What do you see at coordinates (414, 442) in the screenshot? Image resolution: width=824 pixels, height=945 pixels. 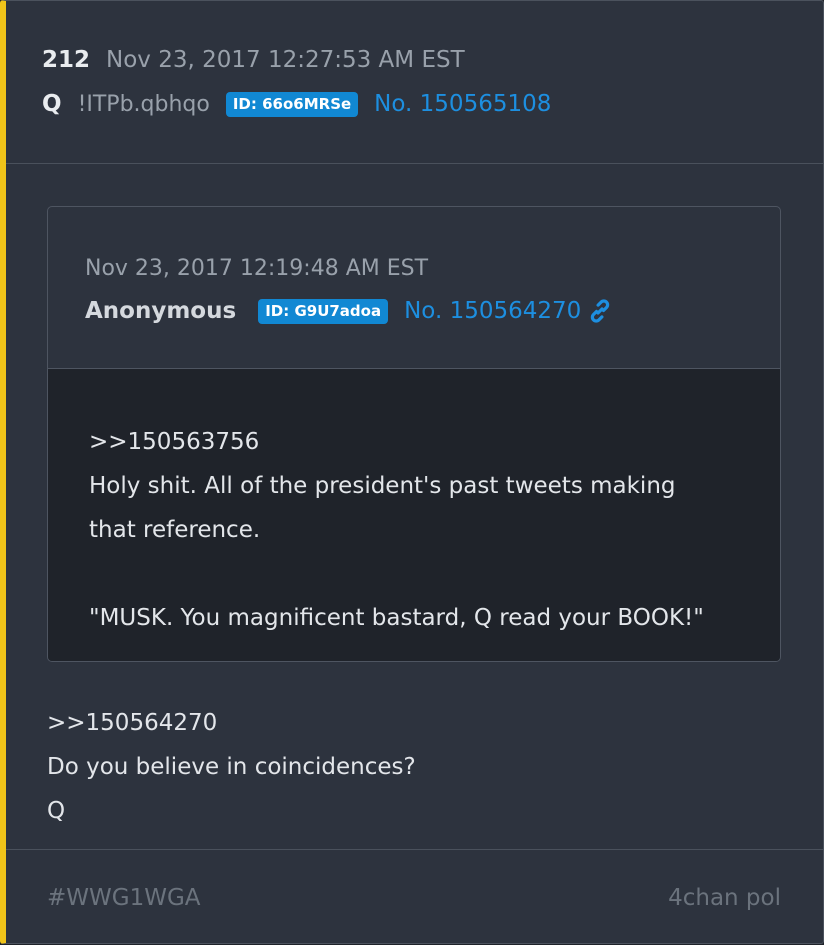 I see `quoted-reply-reference: >>150563756` at bounding box center [414, 442].